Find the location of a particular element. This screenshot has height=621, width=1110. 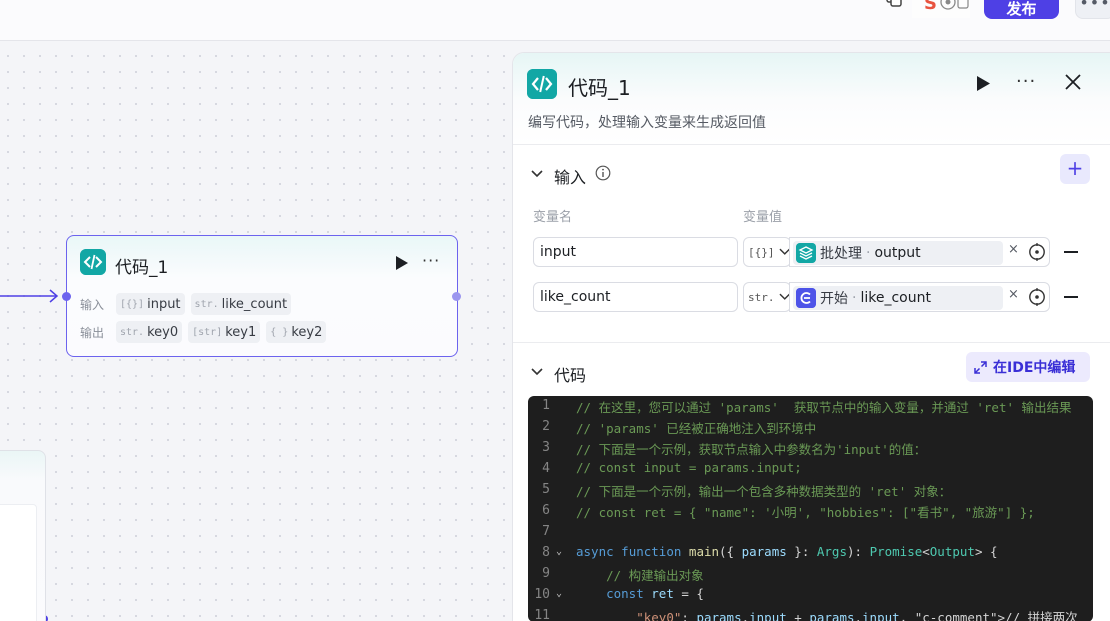

line-number: 5 is located at coordinates (546, 489).